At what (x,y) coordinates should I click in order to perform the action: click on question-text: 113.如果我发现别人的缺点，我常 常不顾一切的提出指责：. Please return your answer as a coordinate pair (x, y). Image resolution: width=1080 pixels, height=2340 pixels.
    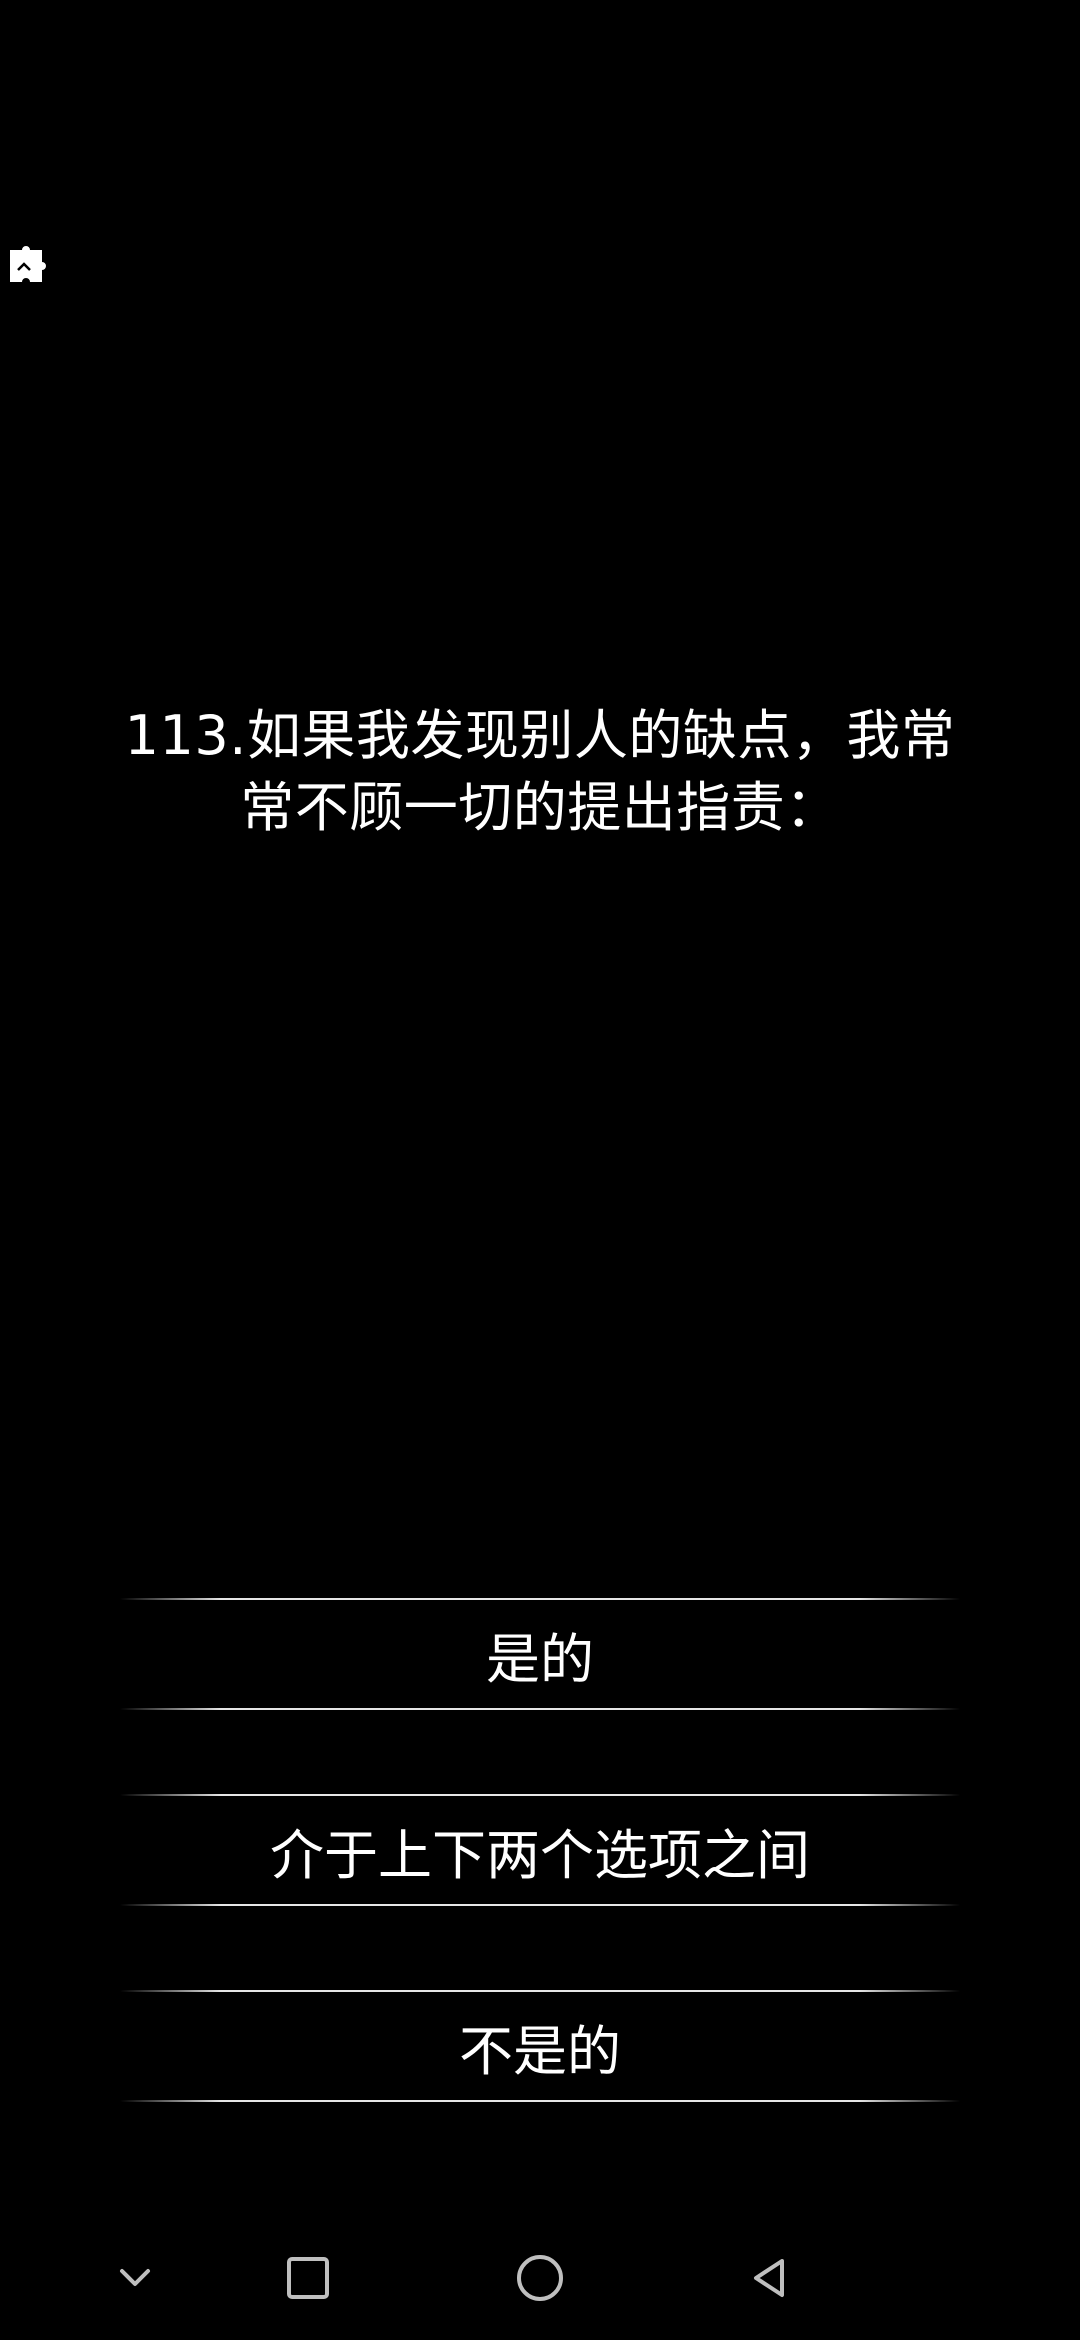
    Looking at the image, I should click on (540, 771).